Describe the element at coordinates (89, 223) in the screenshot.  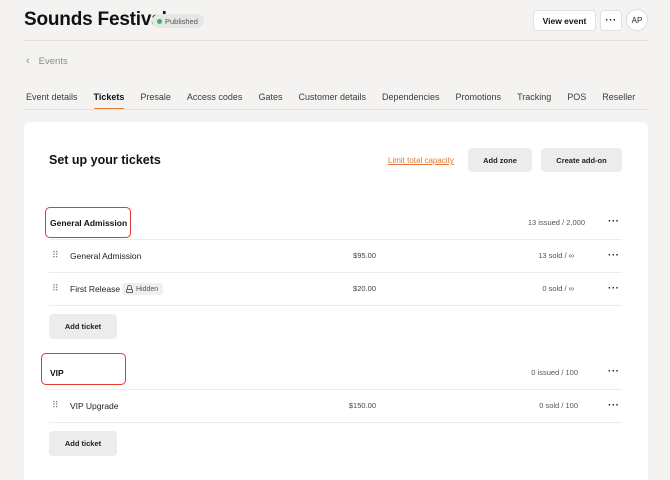
I see `zone-name: General Admission` at that location.